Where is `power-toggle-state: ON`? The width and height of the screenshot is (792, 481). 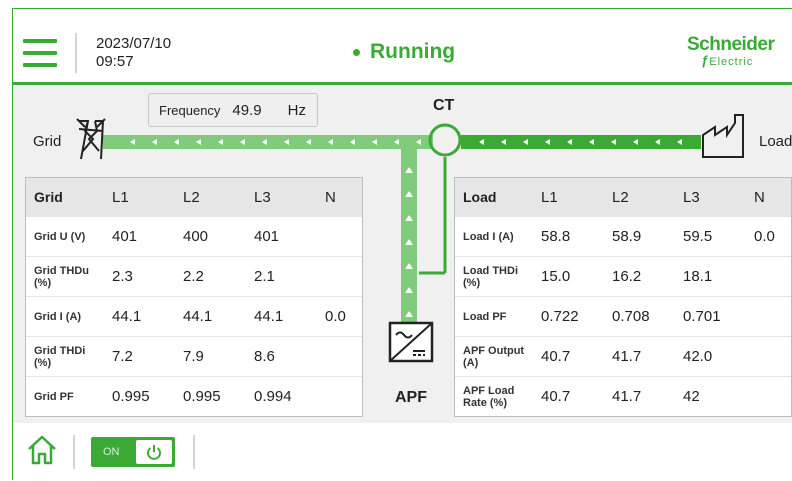 power-toggle-state: ON is located at coordinates (111, 452).